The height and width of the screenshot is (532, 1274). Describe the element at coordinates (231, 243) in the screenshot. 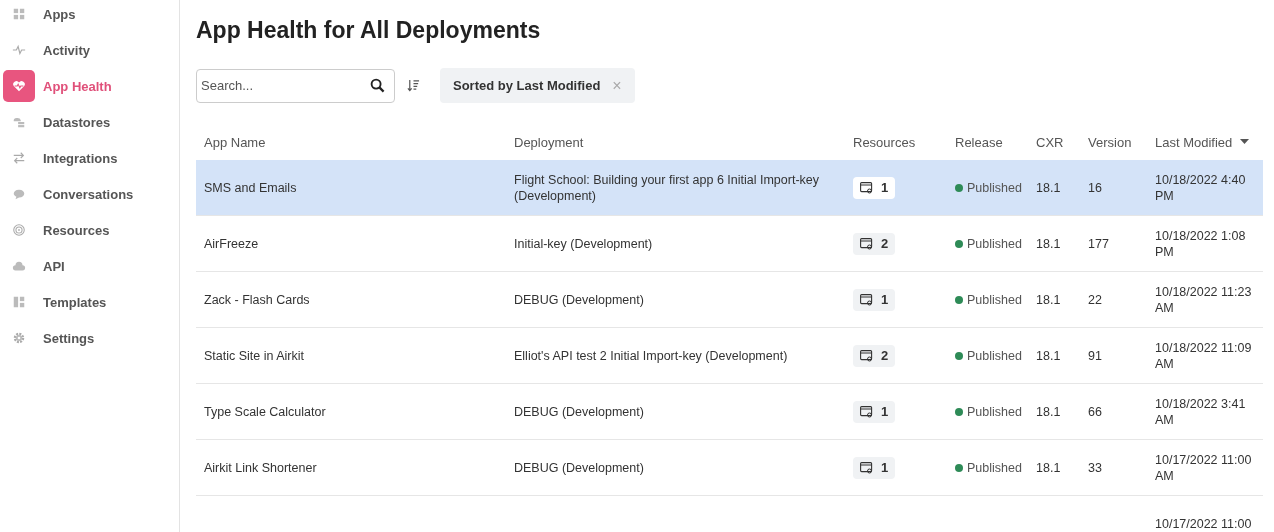

I see `app-name-text: AirFreeze` at that location.